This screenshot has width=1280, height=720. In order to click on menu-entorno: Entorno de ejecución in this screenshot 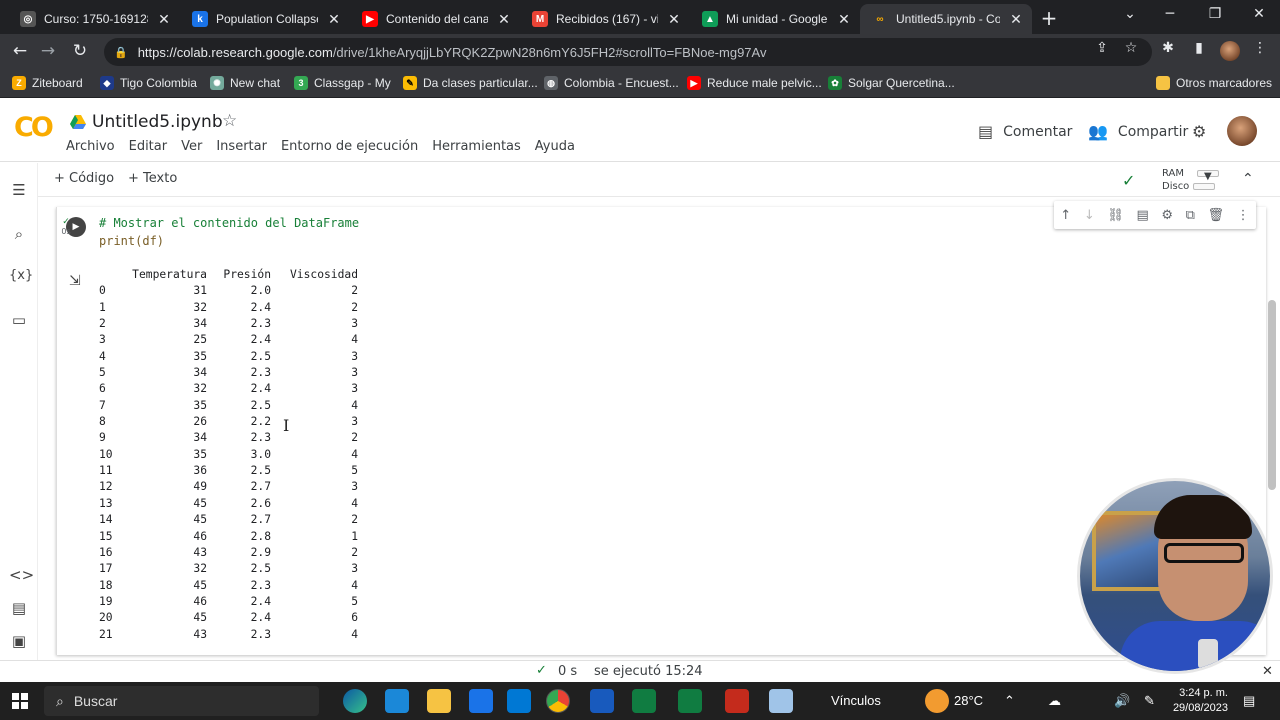, I will do `click(349, 146)`.